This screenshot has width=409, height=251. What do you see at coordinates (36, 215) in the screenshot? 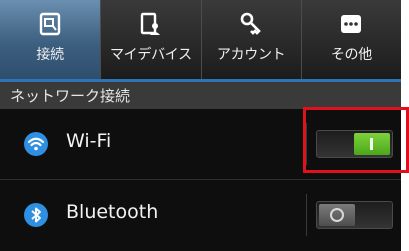
I see `bluetooth-icon` at bounding box center [36, 215].